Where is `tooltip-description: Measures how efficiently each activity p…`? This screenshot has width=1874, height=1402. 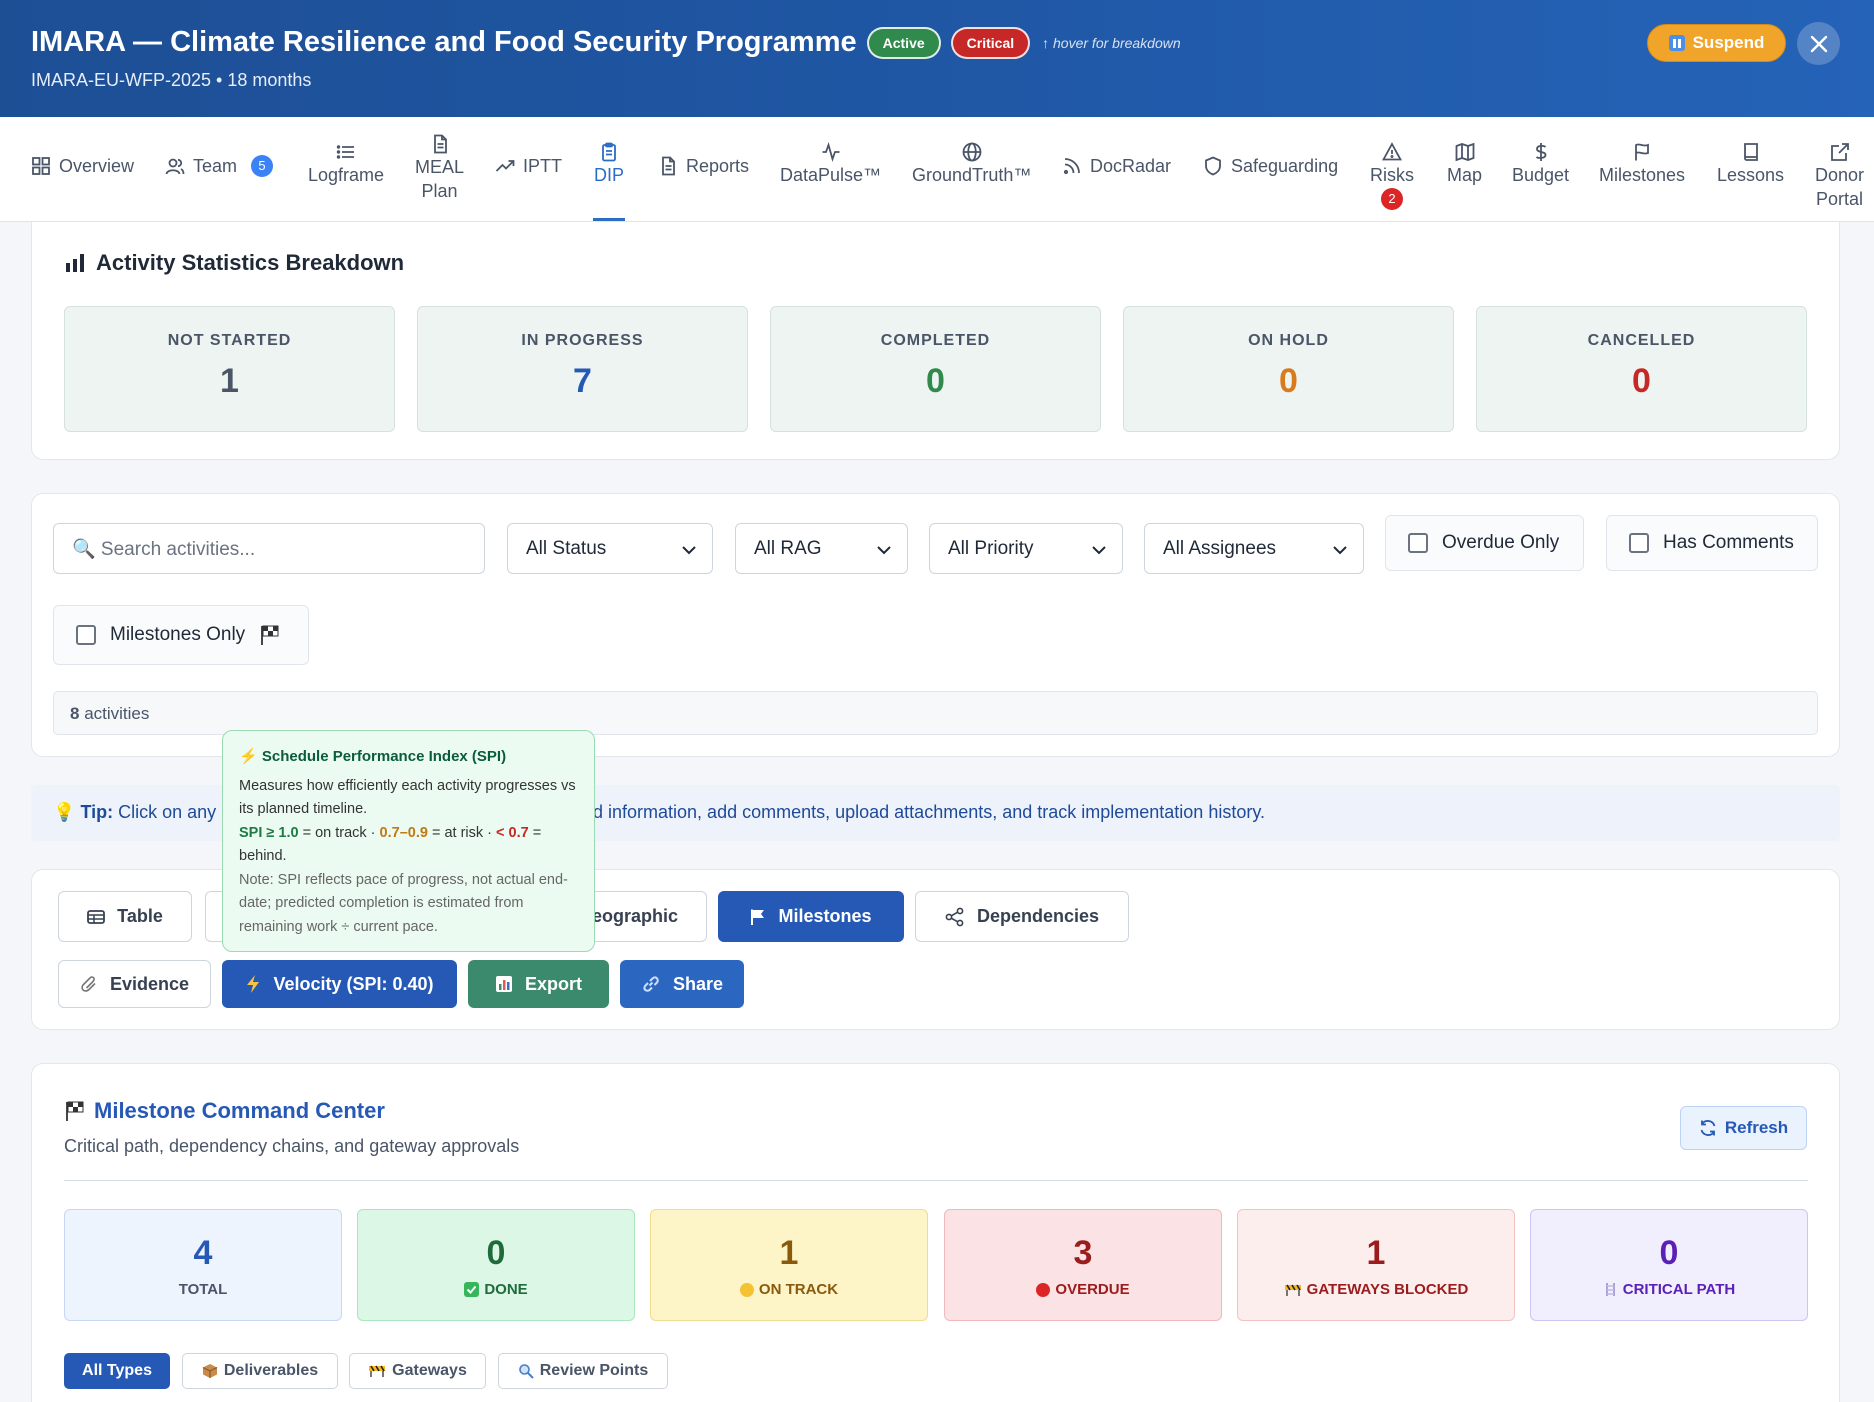
tooltip-description: Measures how efficiently each activity p… is located at coordinates (407, 797).